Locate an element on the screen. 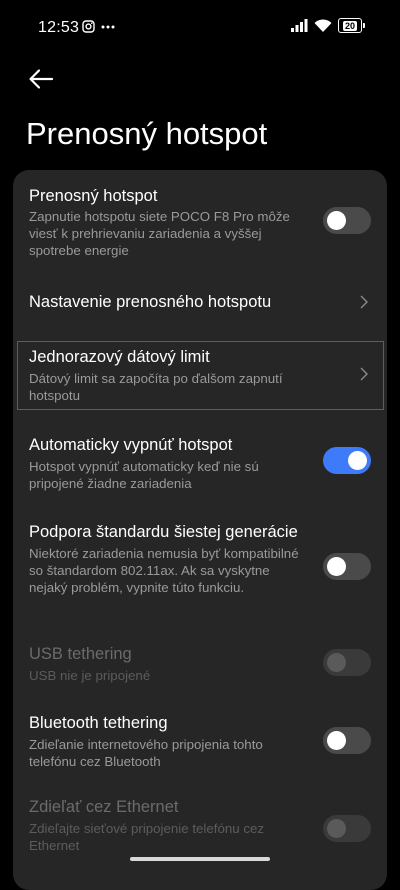 This screenshot has width=400, height=890. battery-icon: 20 is located at coordinates (351, 25).